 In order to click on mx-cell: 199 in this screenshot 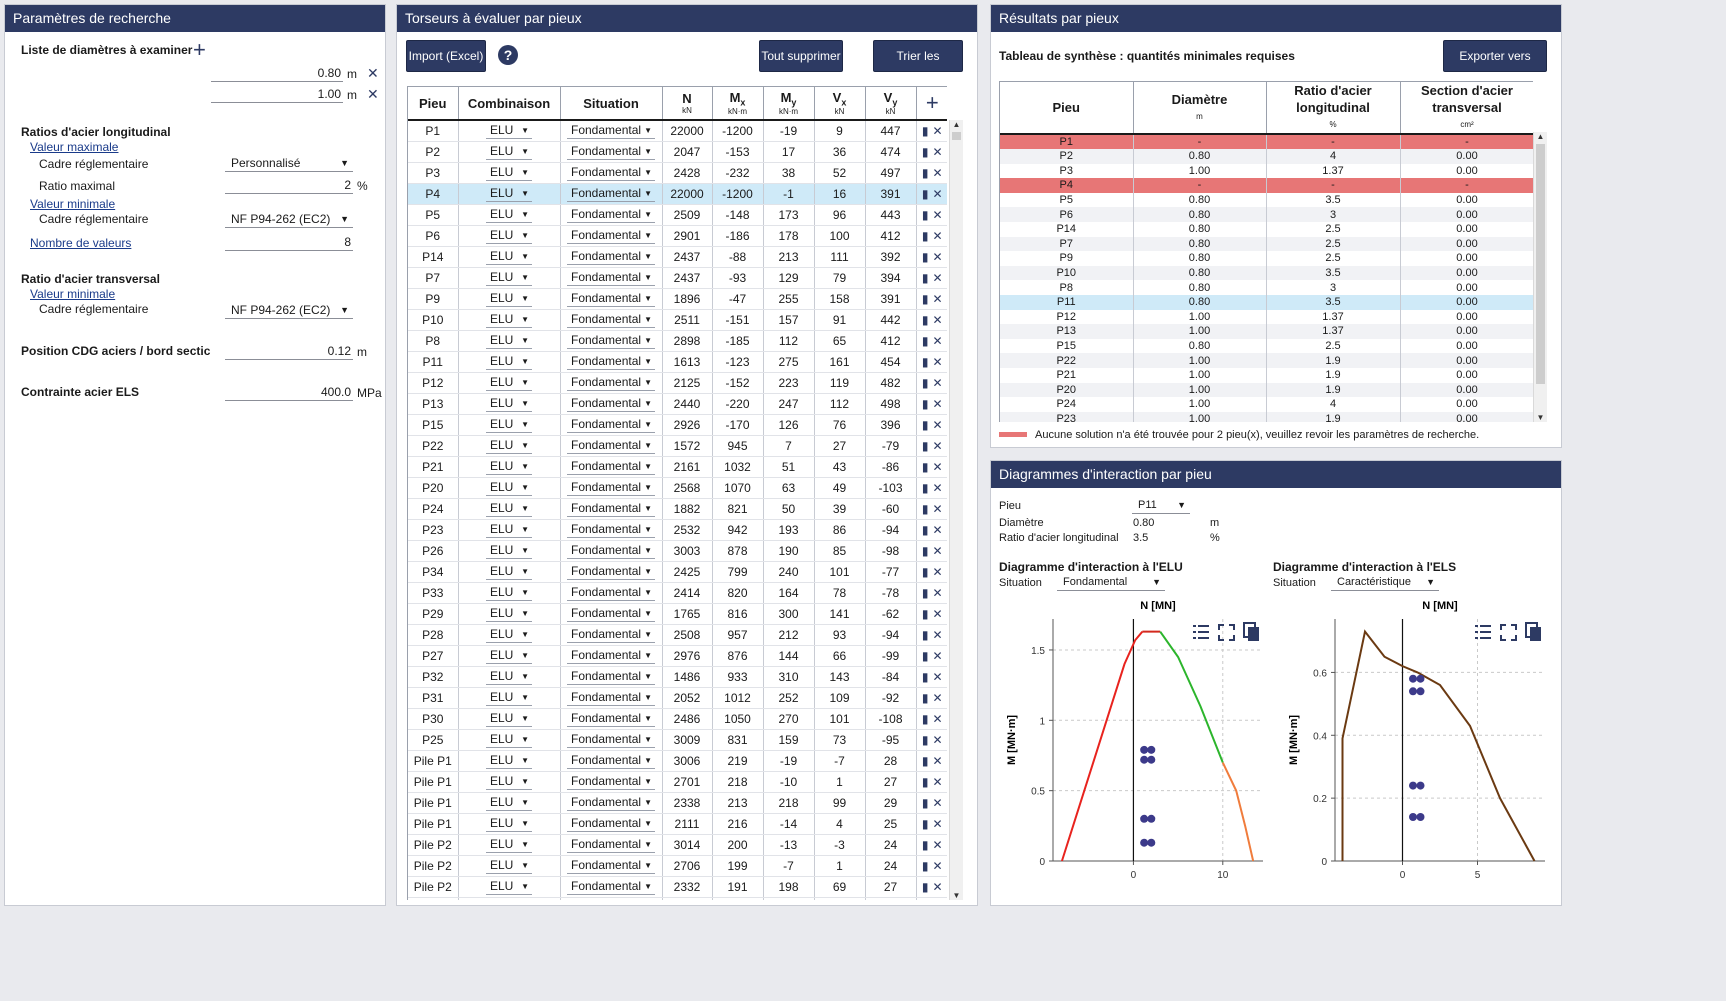, I will do `click(738, 866)`.